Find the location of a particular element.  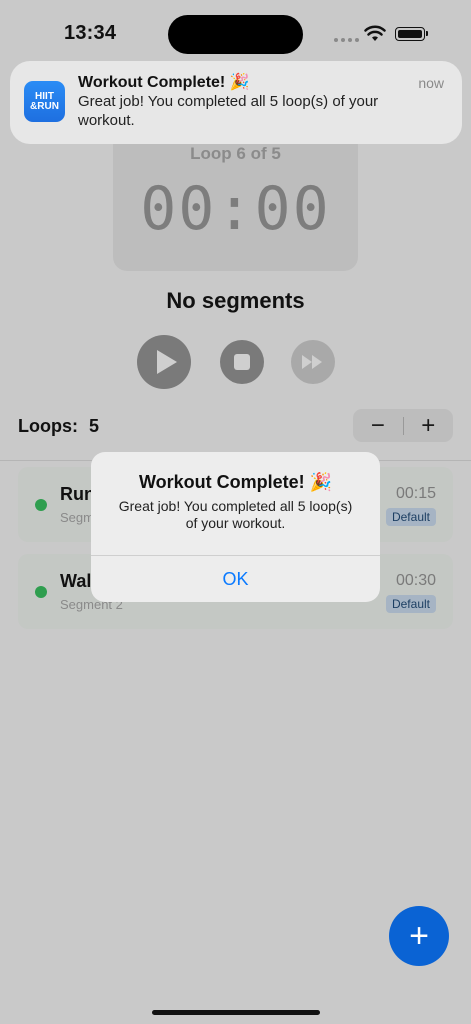

timer-display: 00:00 is located at coordinates (235, 209).